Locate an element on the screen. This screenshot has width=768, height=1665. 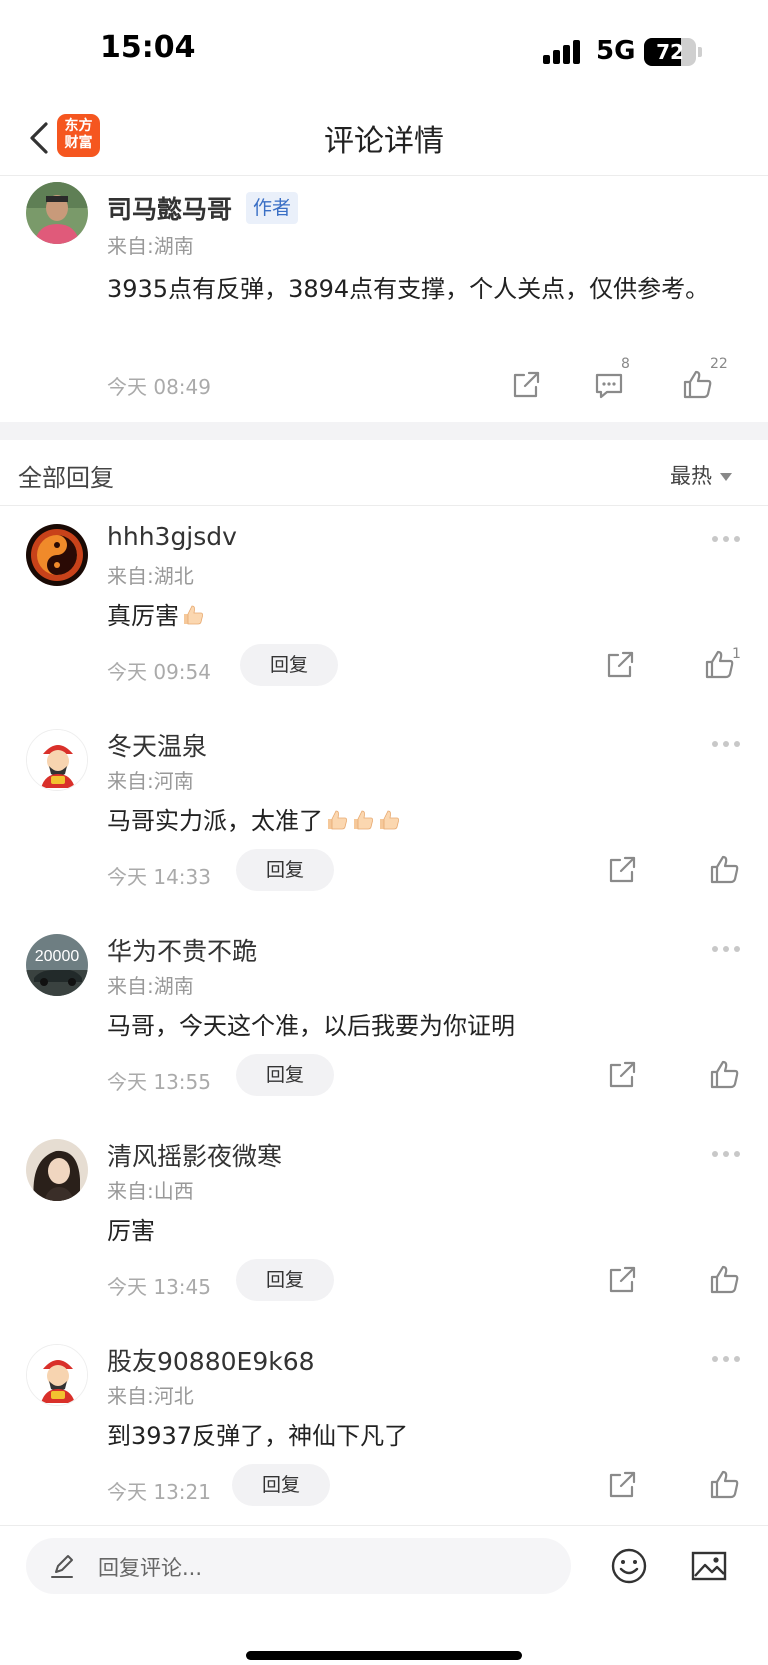
sort-dropdown: 最热 is located at coordinates (701, 475).